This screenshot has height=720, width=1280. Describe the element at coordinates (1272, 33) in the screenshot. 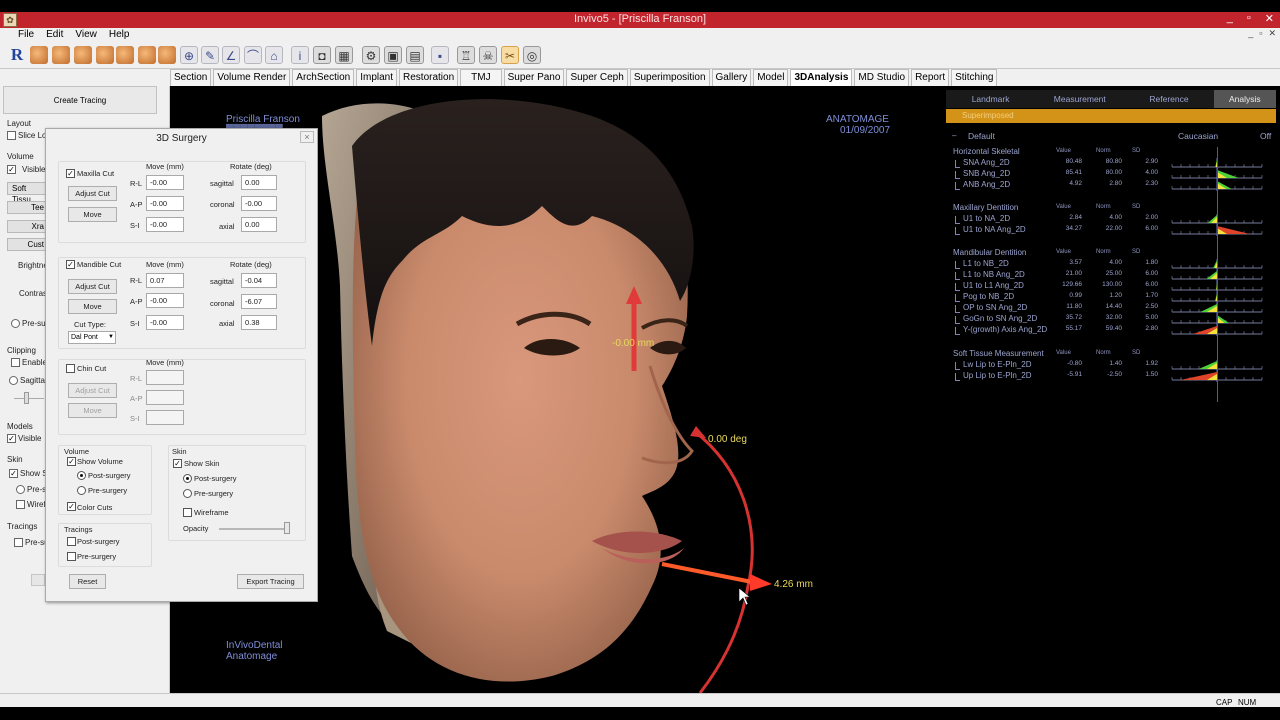

I see `mdi-close-icon: ✕` at that location.